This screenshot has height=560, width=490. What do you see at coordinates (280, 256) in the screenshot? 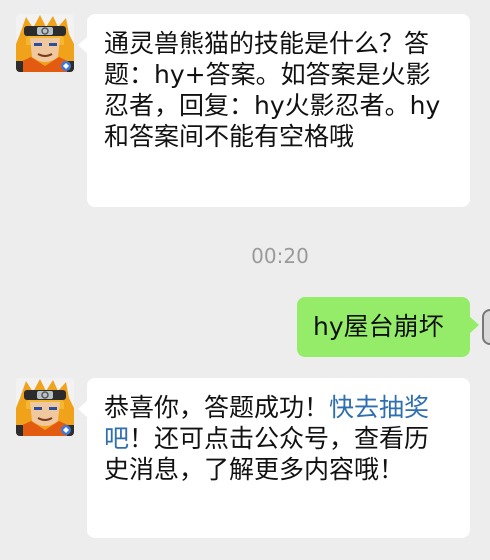
I see `timestamp: 00:20` at bounding box center [280, 256].